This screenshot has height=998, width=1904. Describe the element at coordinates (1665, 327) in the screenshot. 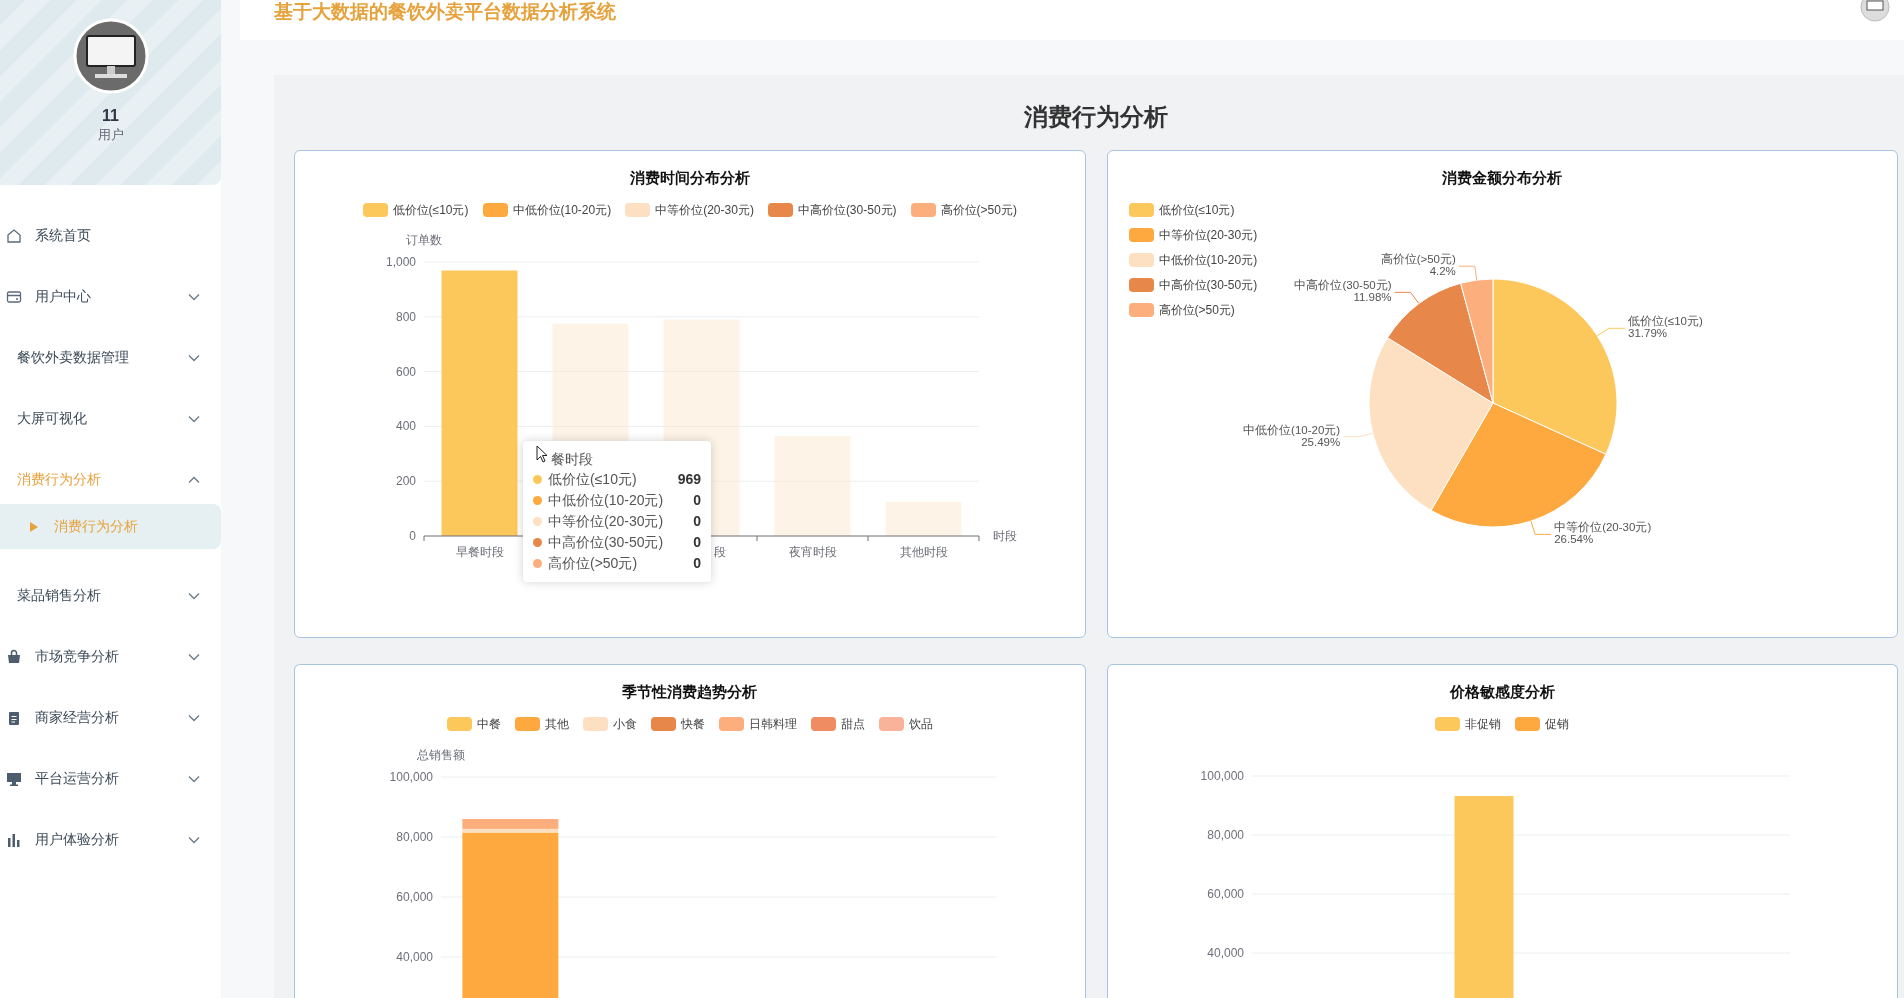

I see `slice-label: 低价位(≤10元) 31.79%` at that location.